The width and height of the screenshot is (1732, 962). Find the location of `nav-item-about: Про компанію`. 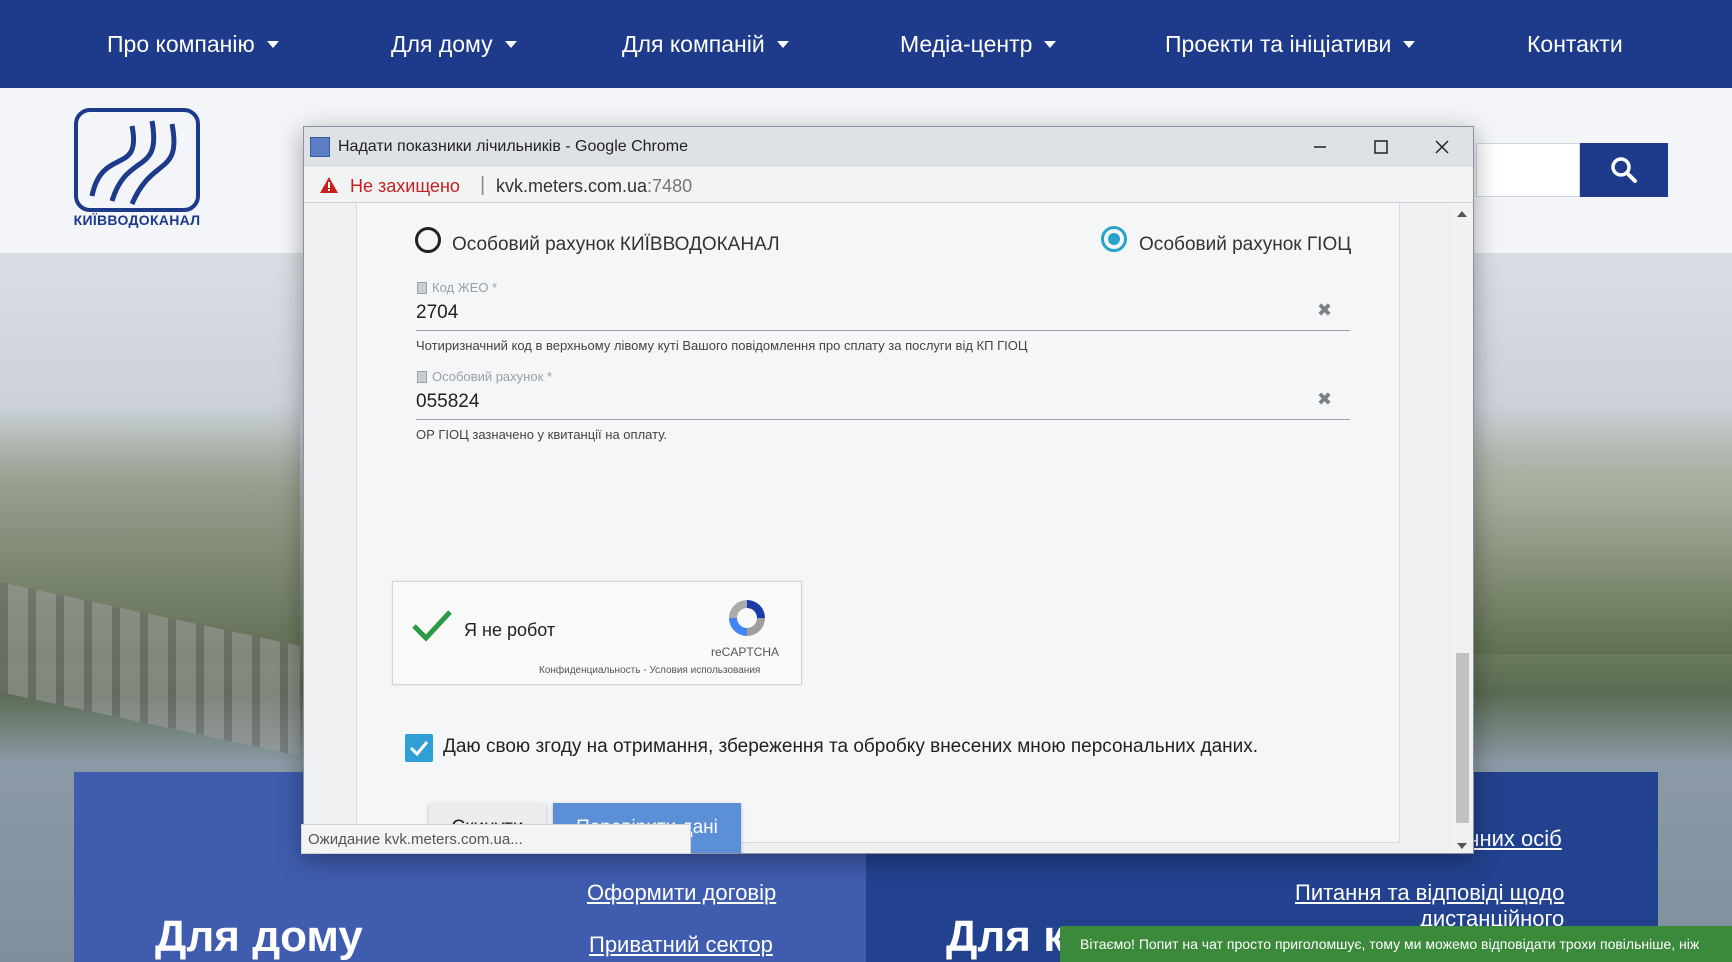

nav-item-about: Про компанію is located at coordinates (193, 44).